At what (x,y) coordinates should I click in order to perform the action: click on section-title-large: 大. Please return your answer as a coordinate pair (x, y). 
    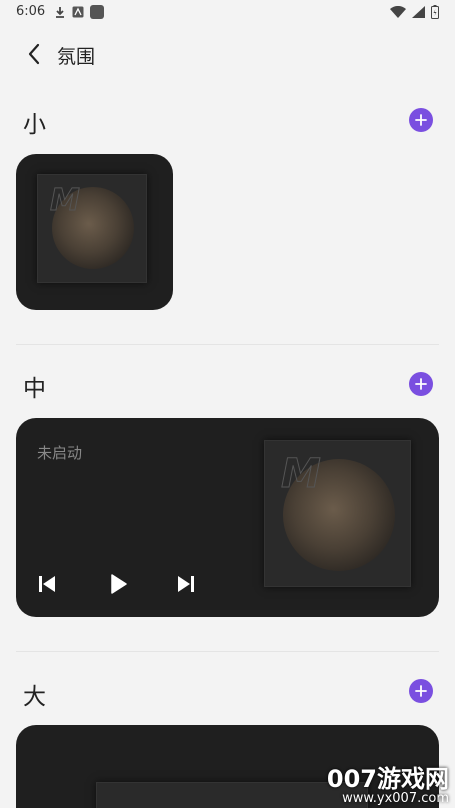
    Looking at the image, I should click on (34, 697).